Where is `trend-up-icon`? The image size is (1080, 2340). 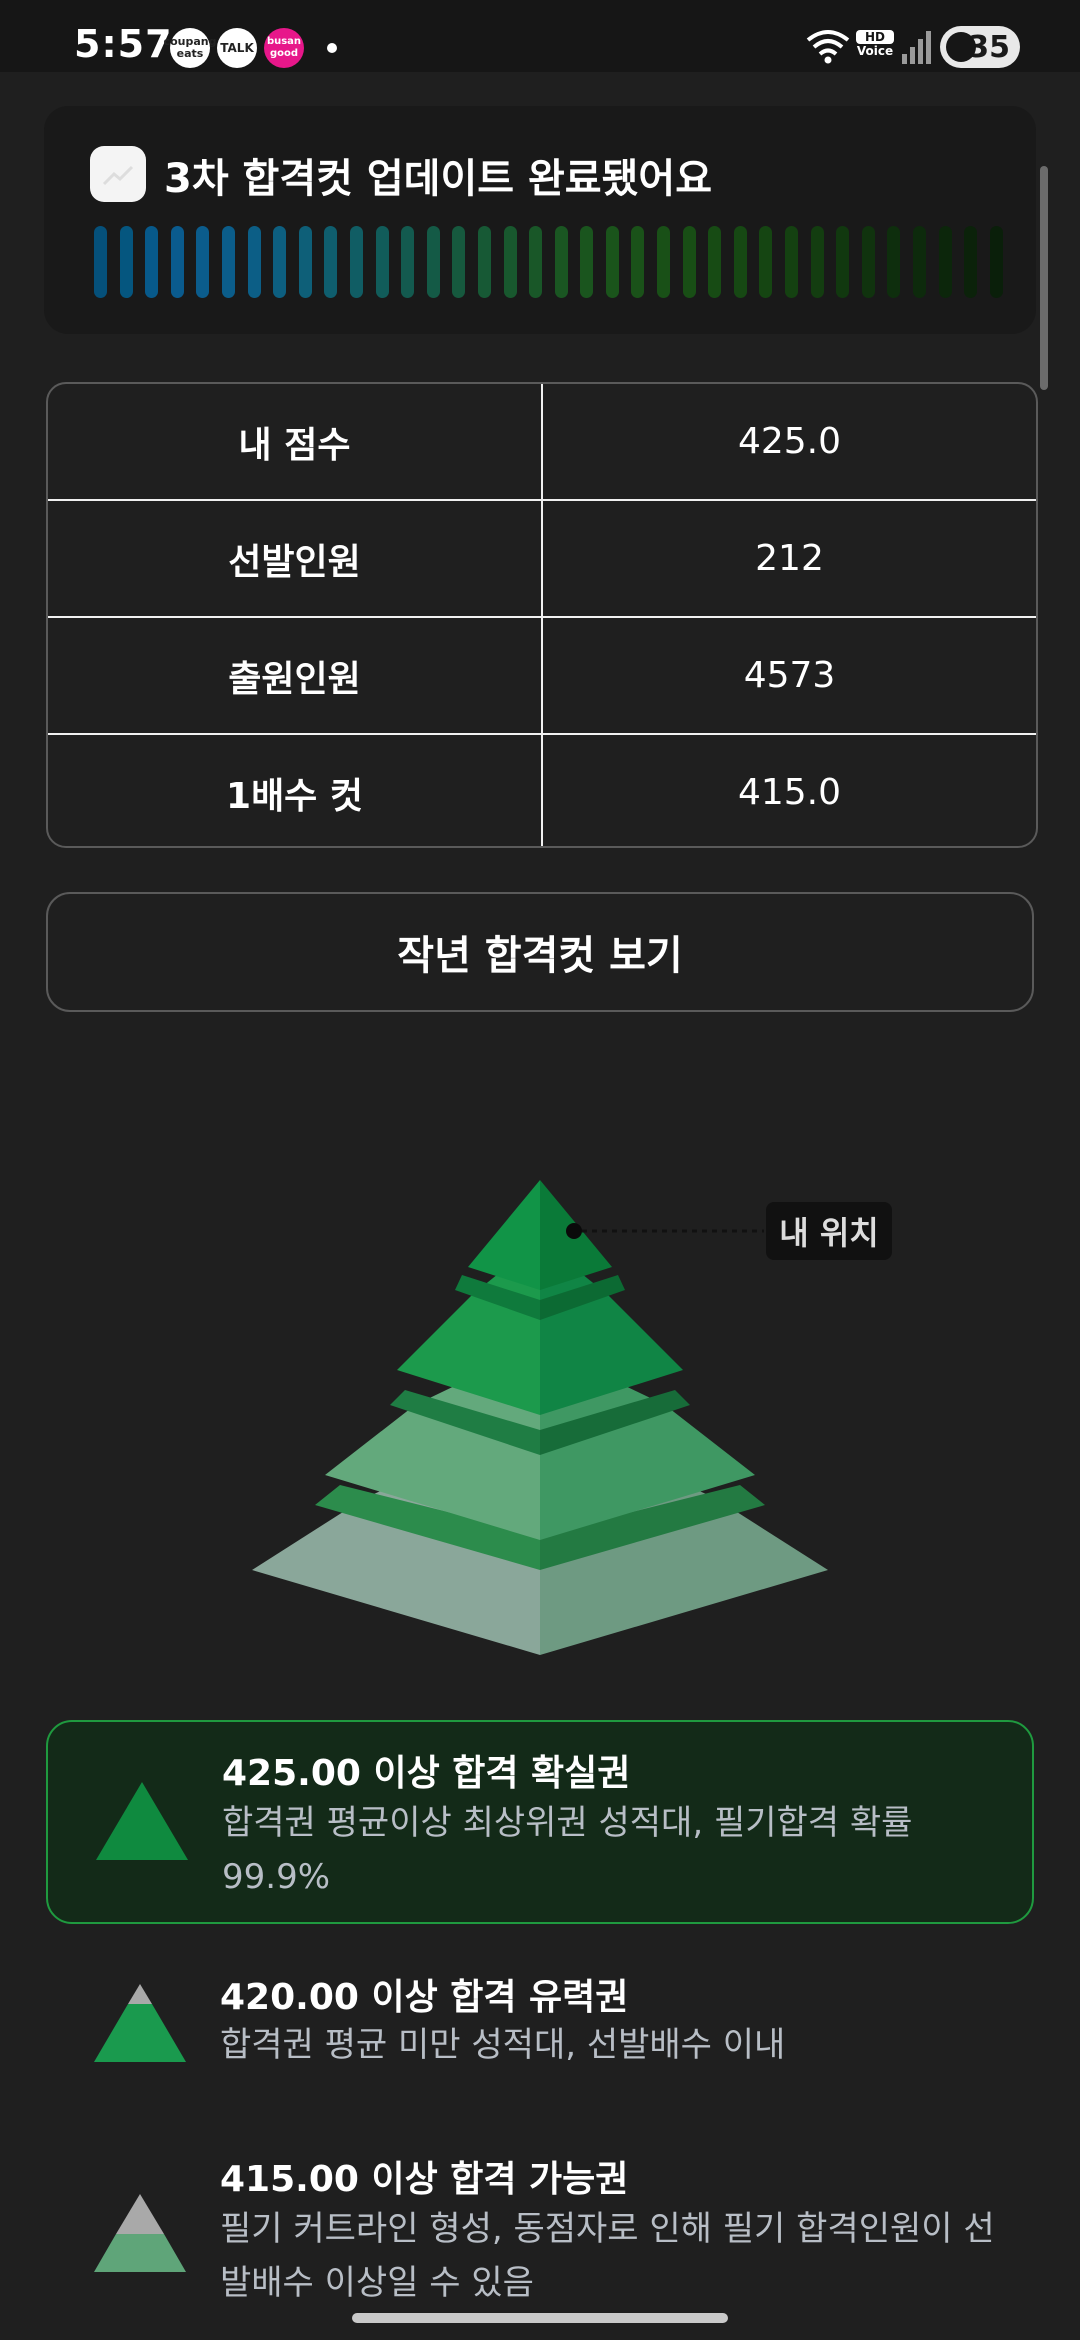
trend-up-icon is located at coordinates (118, 174).